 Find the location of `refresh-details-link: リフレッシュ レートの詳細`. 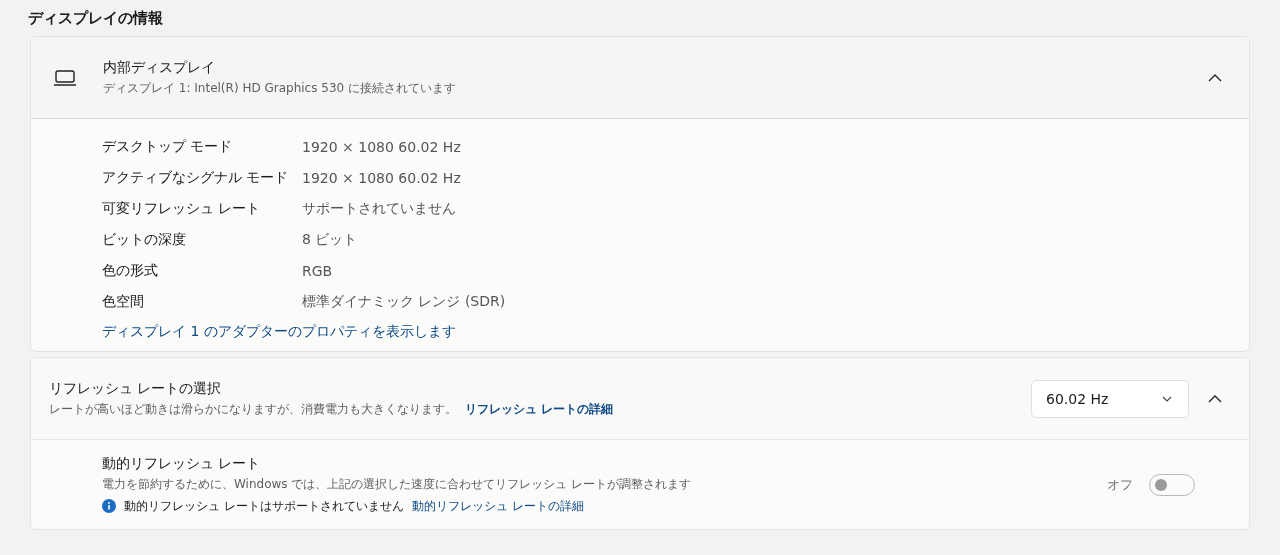

refresh-details-link: リフレッシュ レートの詳細 is located at coordinates (539, 408).